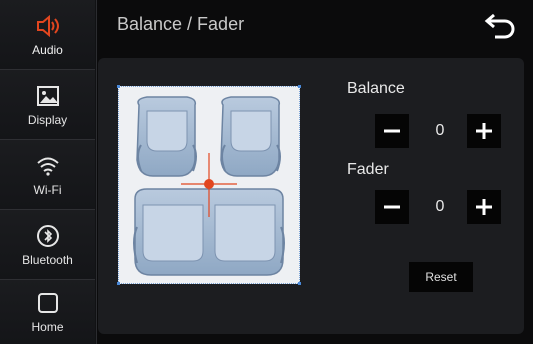  I want to click on wifi-icon, so click(48, 166).